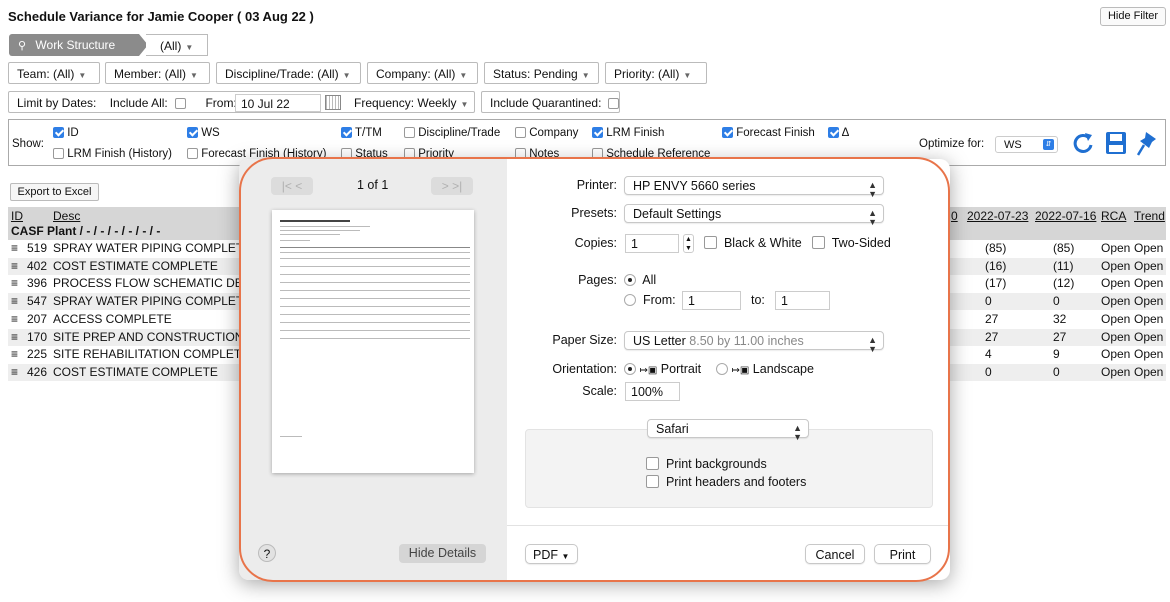 The height and width of the screenshot is (602, 1170). I want to click on refresh-icon, so click(1084, 143).